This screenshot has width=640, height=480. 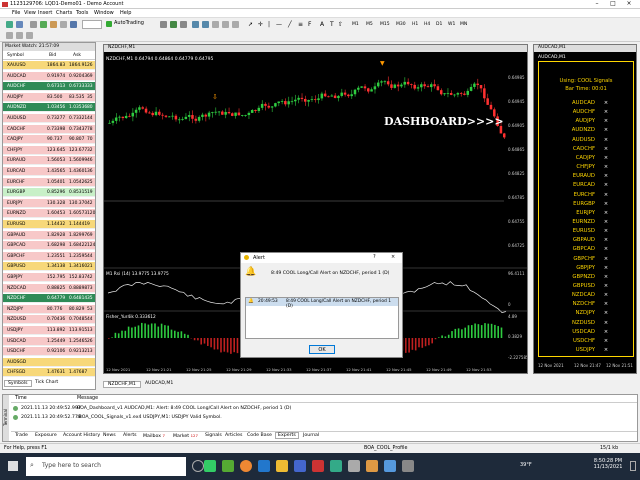 What do you see at coordinates (633, 466) in the screenshot?
I see `notification-icon` at bounding box center [633, 466].